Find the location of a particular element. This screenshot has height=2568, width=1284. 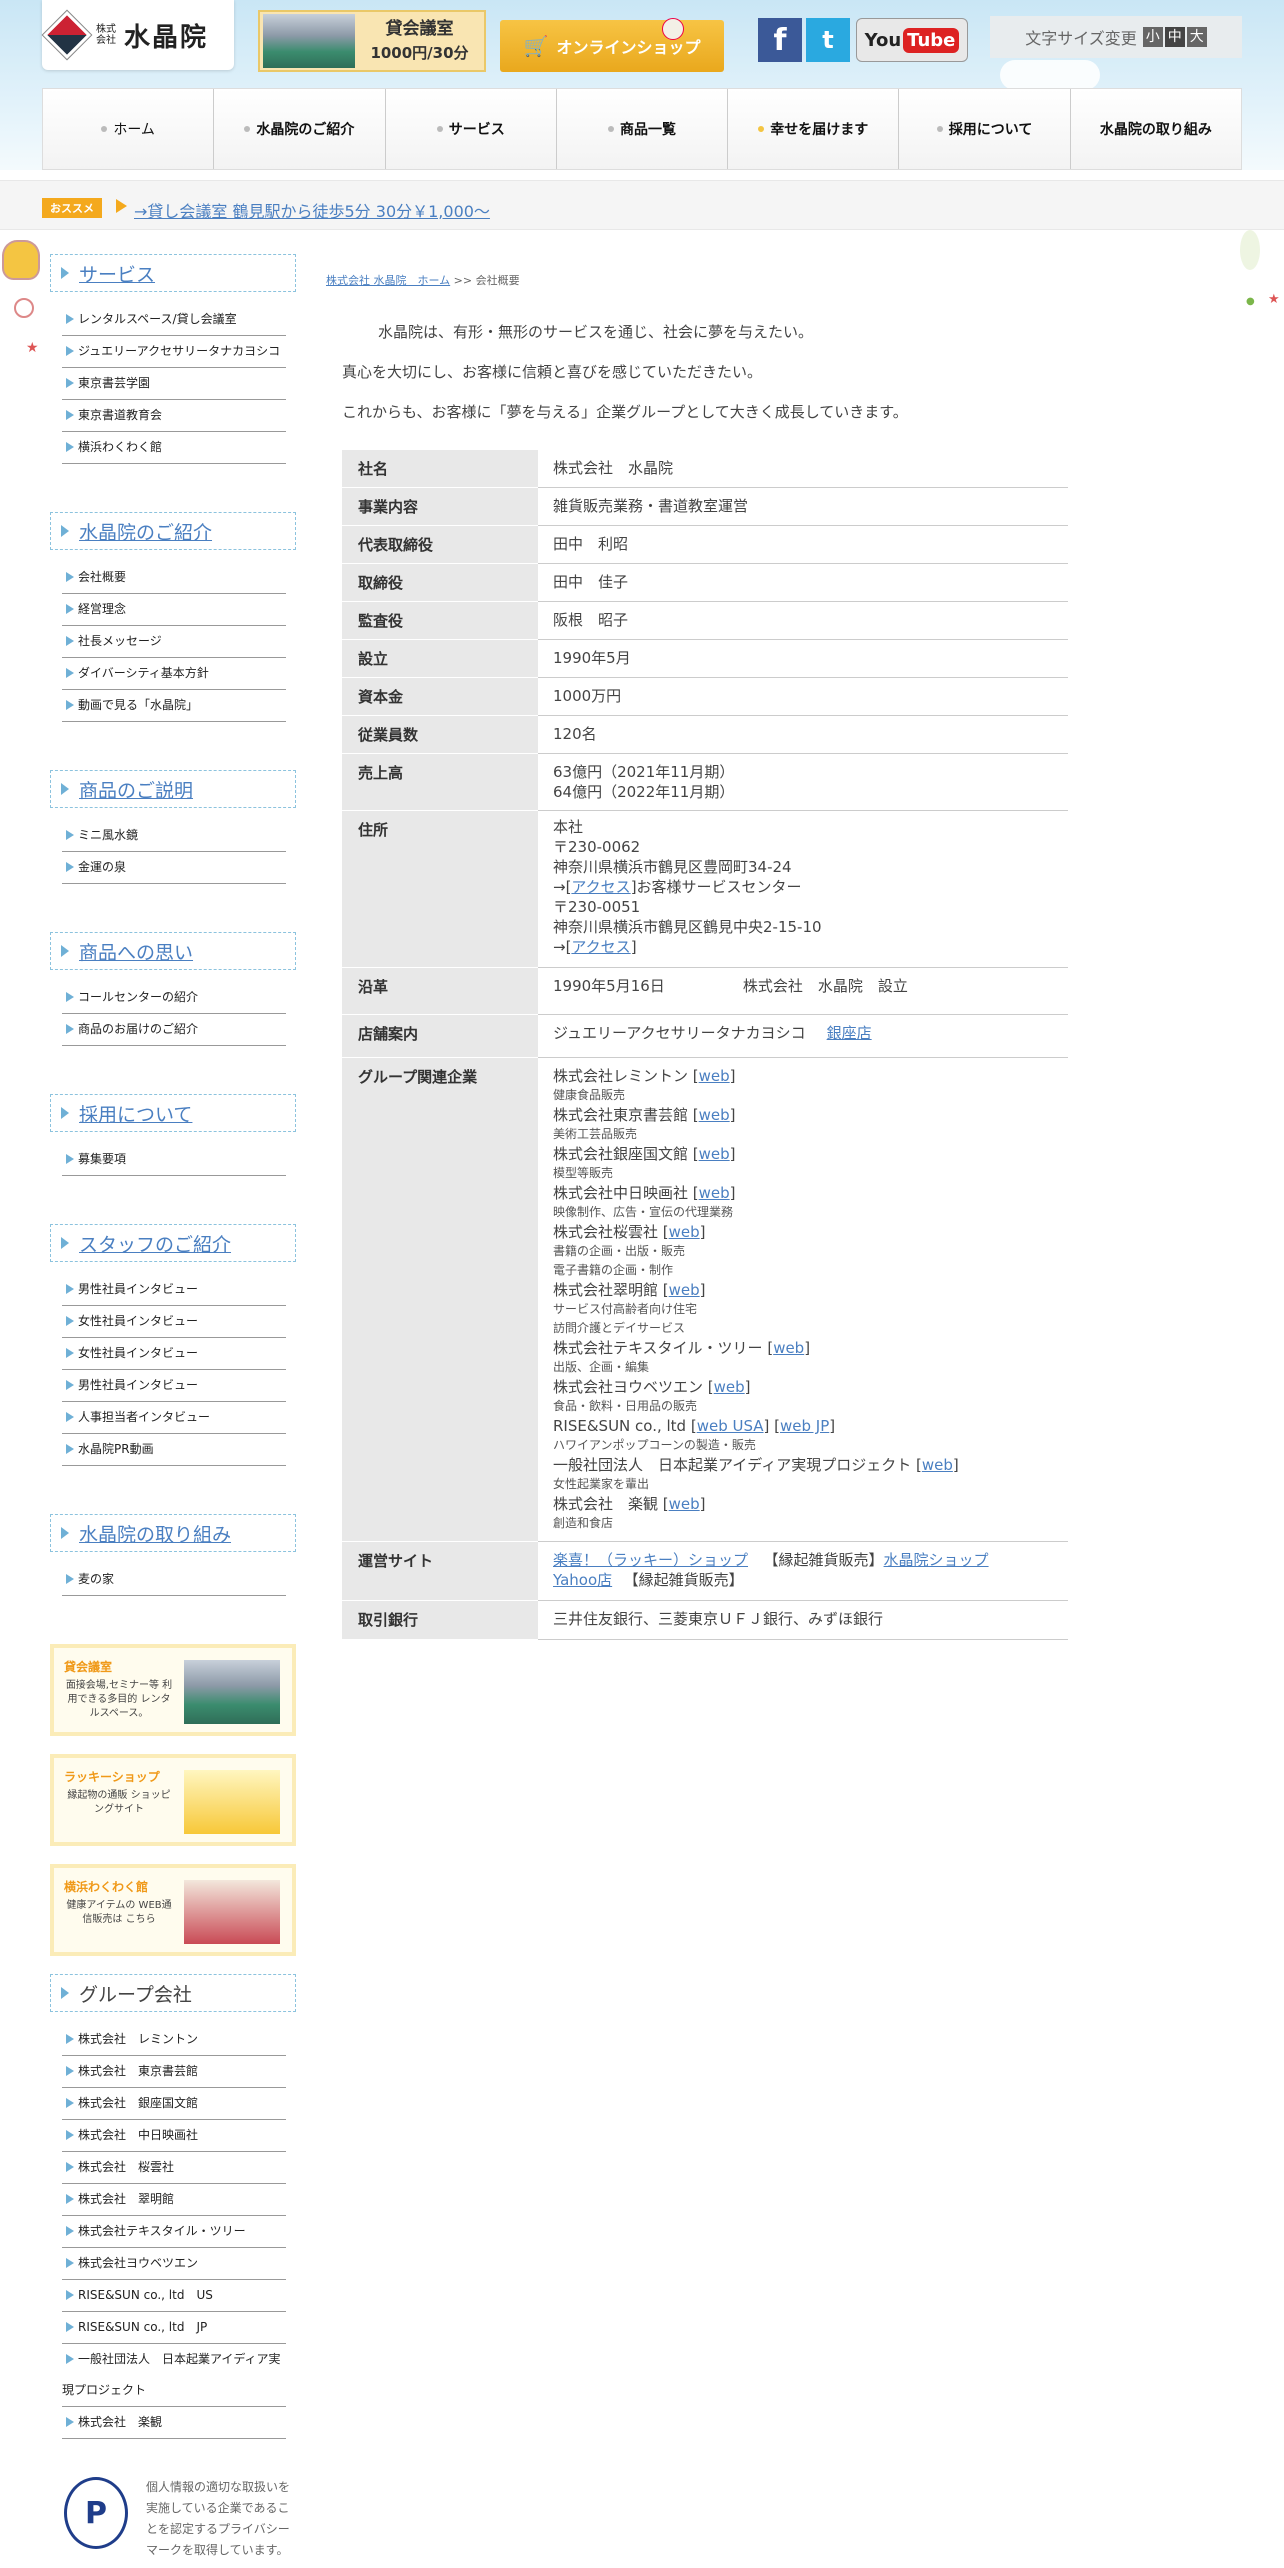

nav-item-recruit: 採用について is located at coordinates (985, 129).